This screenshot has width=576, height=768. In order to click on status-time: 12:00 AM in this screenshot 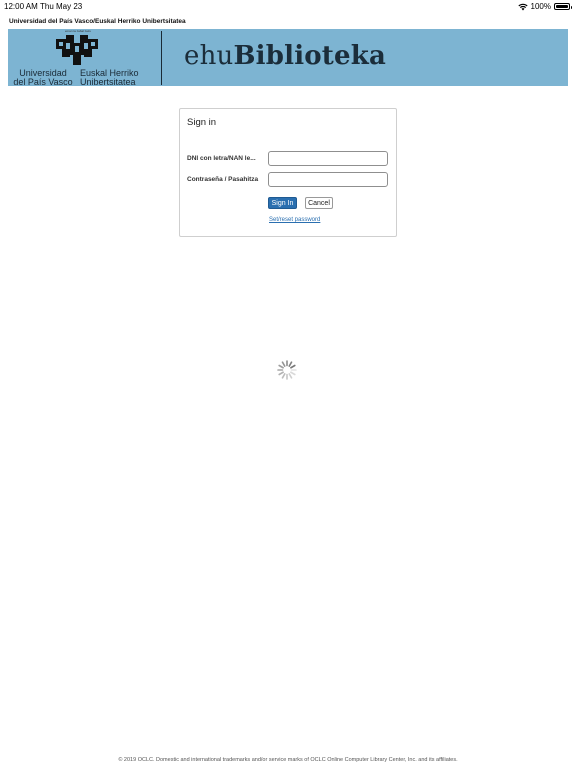, I will do `click(21, 6)`.